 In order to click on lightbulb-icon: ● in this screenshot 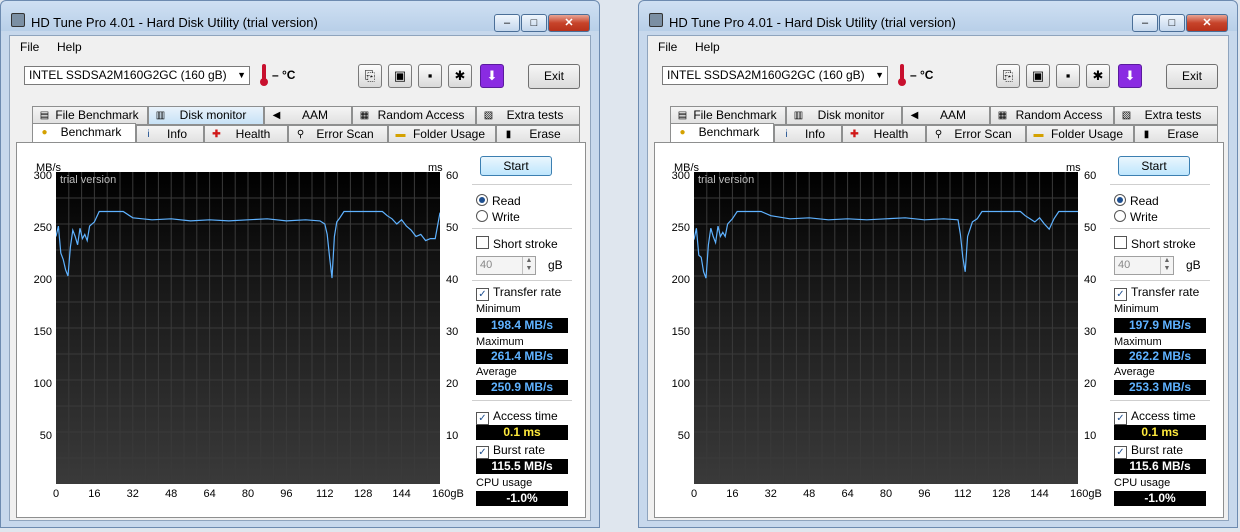, I will do `click(44, 132)`.